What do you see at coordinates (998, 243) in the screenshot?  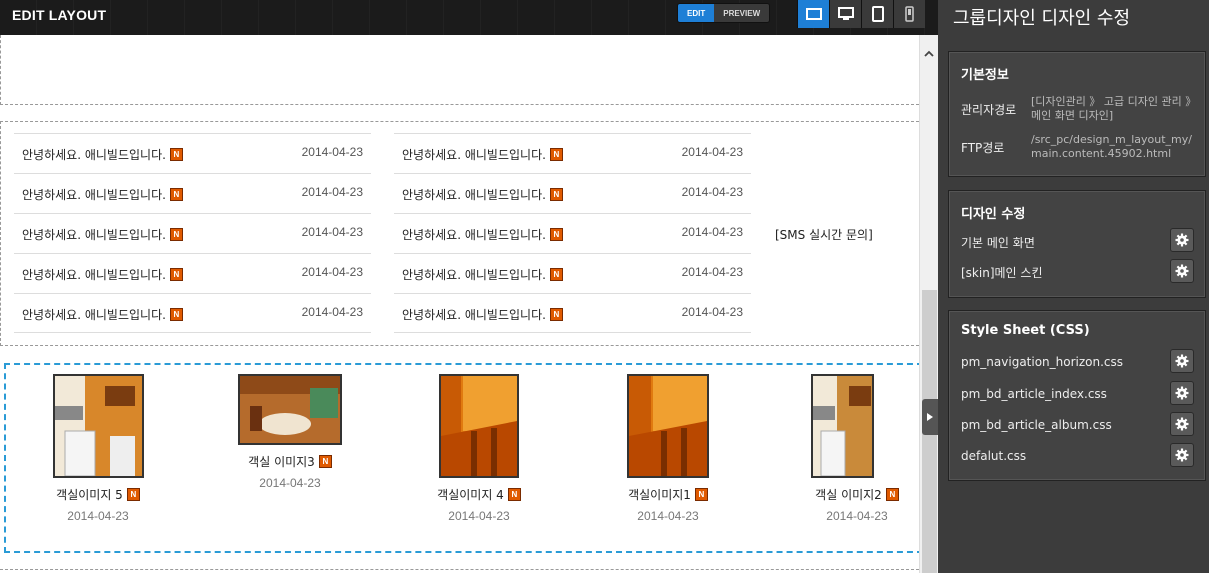 I see `design-item-label: 기본 메인 화면` at bounding box center [998, 243].